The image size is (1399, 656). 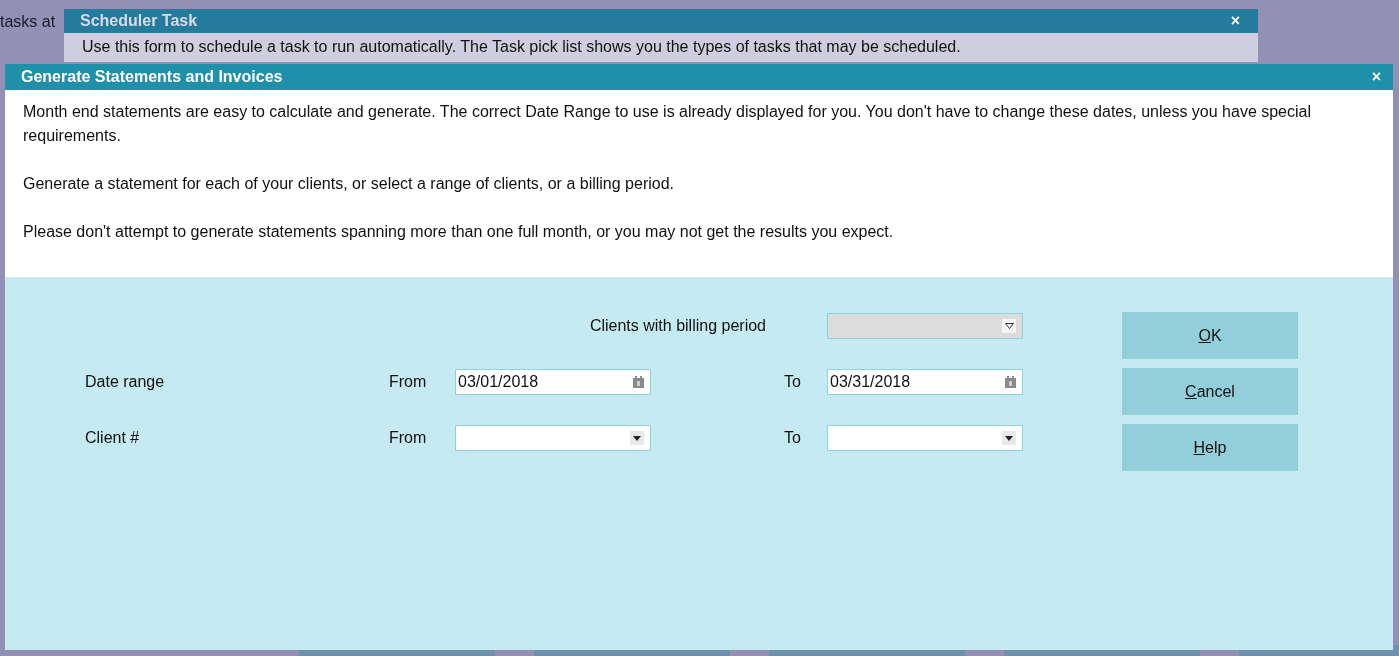 What do you see at coordinates (1210, 335) in the screenshot?
I see `dialog-button: OK` at bounding box center [1210, 335].